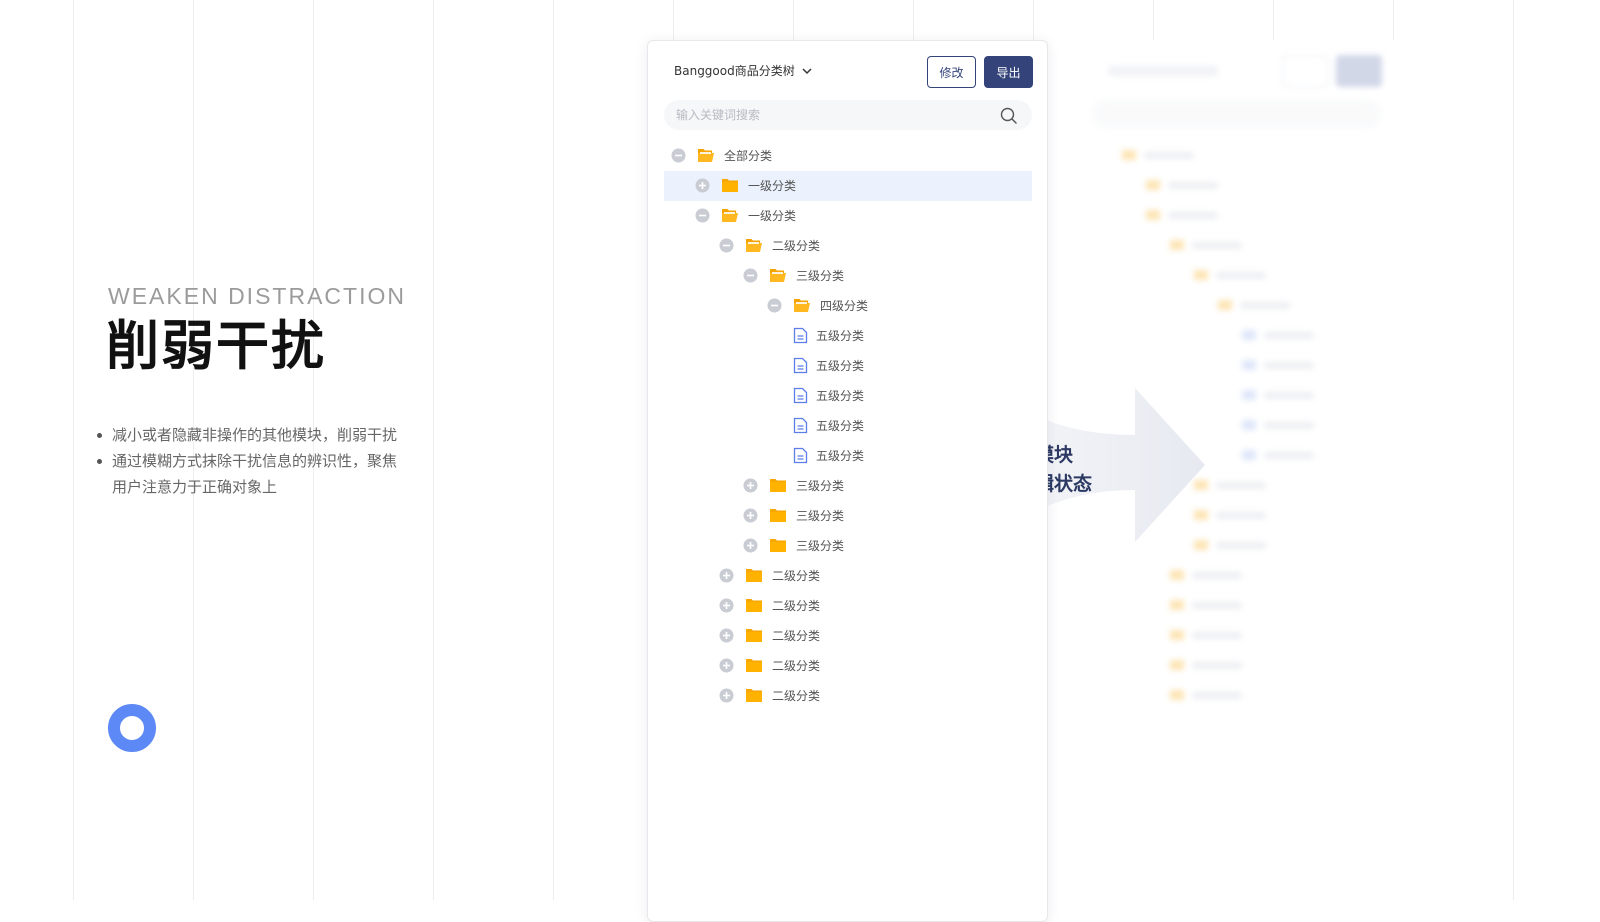 The image size is (1600, 922). What do you see at coordinates (1359, 71) in the screenshot?
I see `blurred-export-button` at bounding box center [1359, 71].